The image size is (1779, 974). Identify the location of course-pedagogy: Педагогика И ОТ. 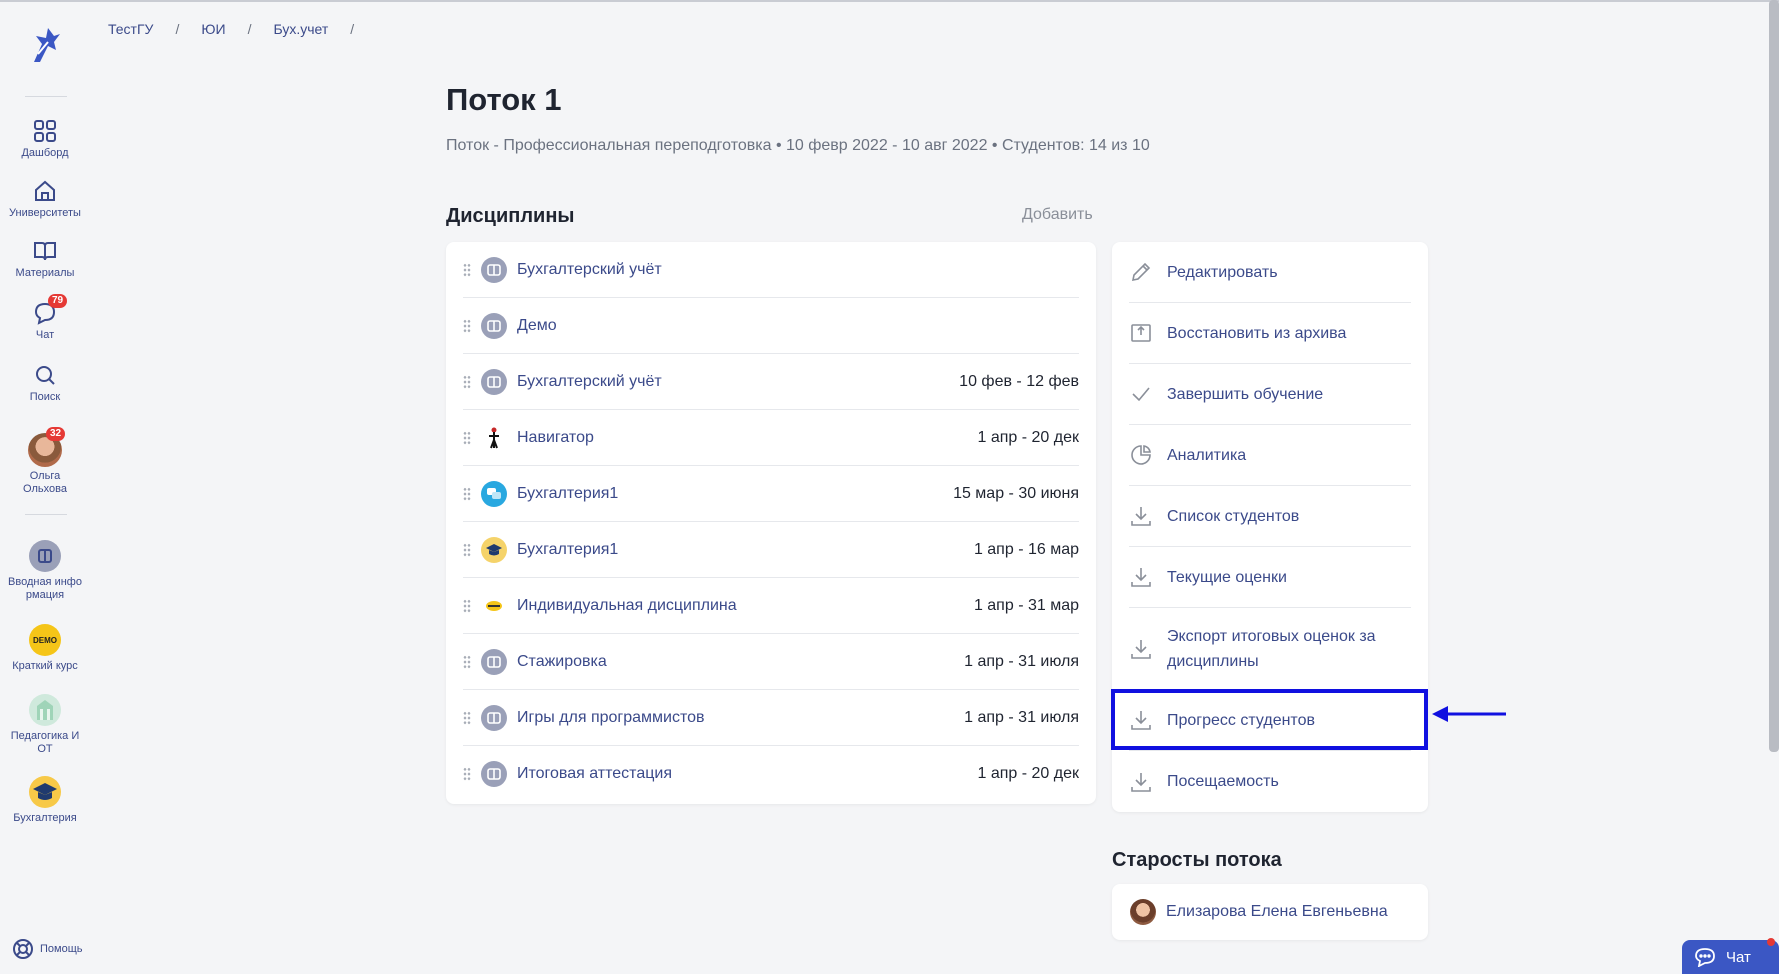
(45, 725).